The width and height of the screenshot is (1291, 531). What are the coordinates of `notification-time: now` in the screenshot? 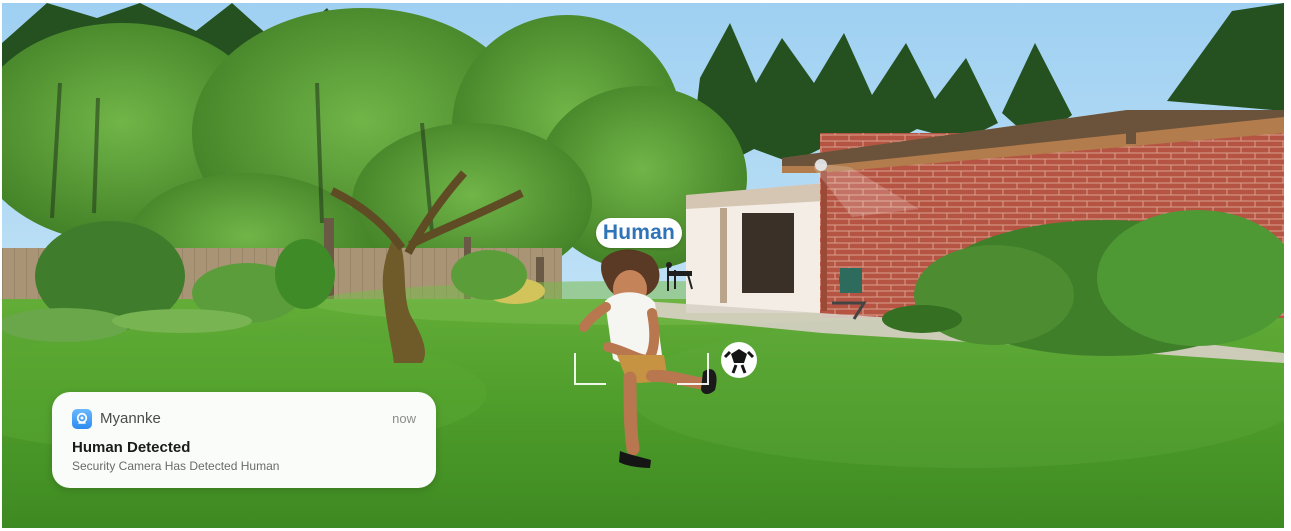 It's located at (404, 418).